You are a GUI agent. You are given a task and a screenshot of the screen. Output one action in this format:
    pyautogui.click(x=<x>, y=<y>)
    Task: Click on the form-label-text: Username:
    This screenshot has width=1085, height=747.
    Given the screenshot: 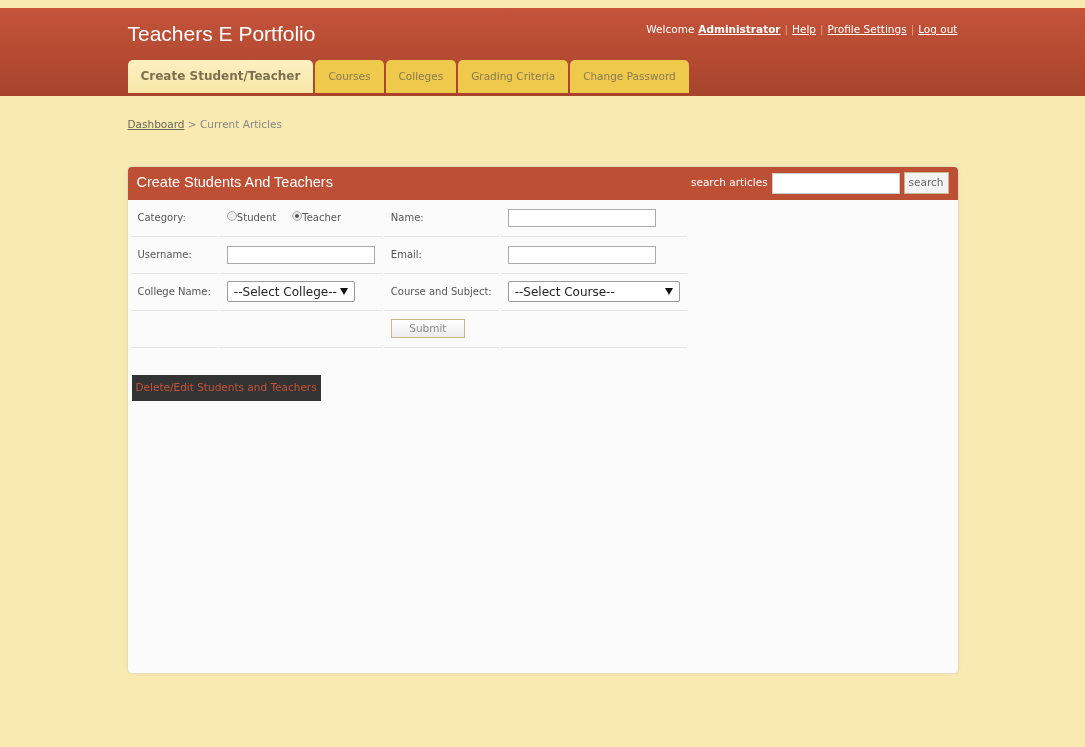 What is the action you would take?
    pyautogui.click(x=164, y=255)
    